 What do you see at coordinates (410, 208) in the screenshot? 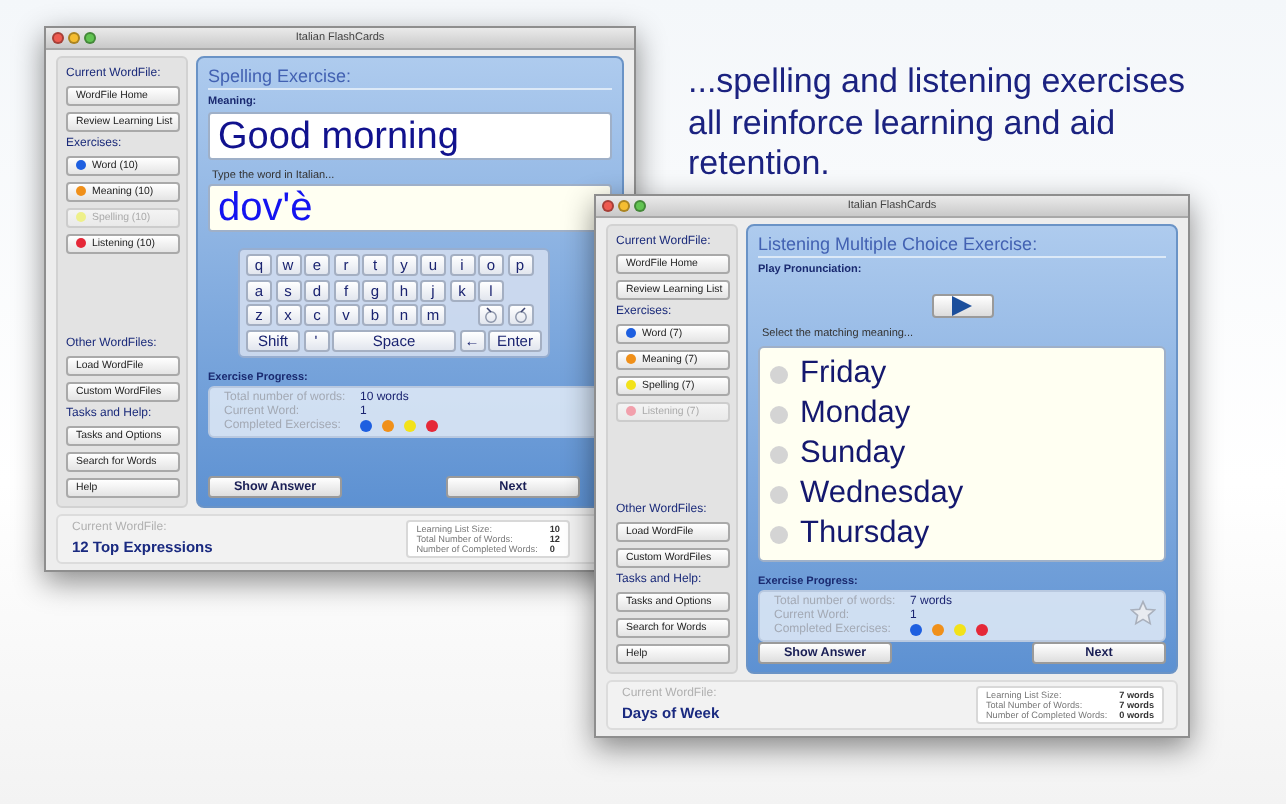
I see `answer-field: dov'è` at bounding box center [410, 208].